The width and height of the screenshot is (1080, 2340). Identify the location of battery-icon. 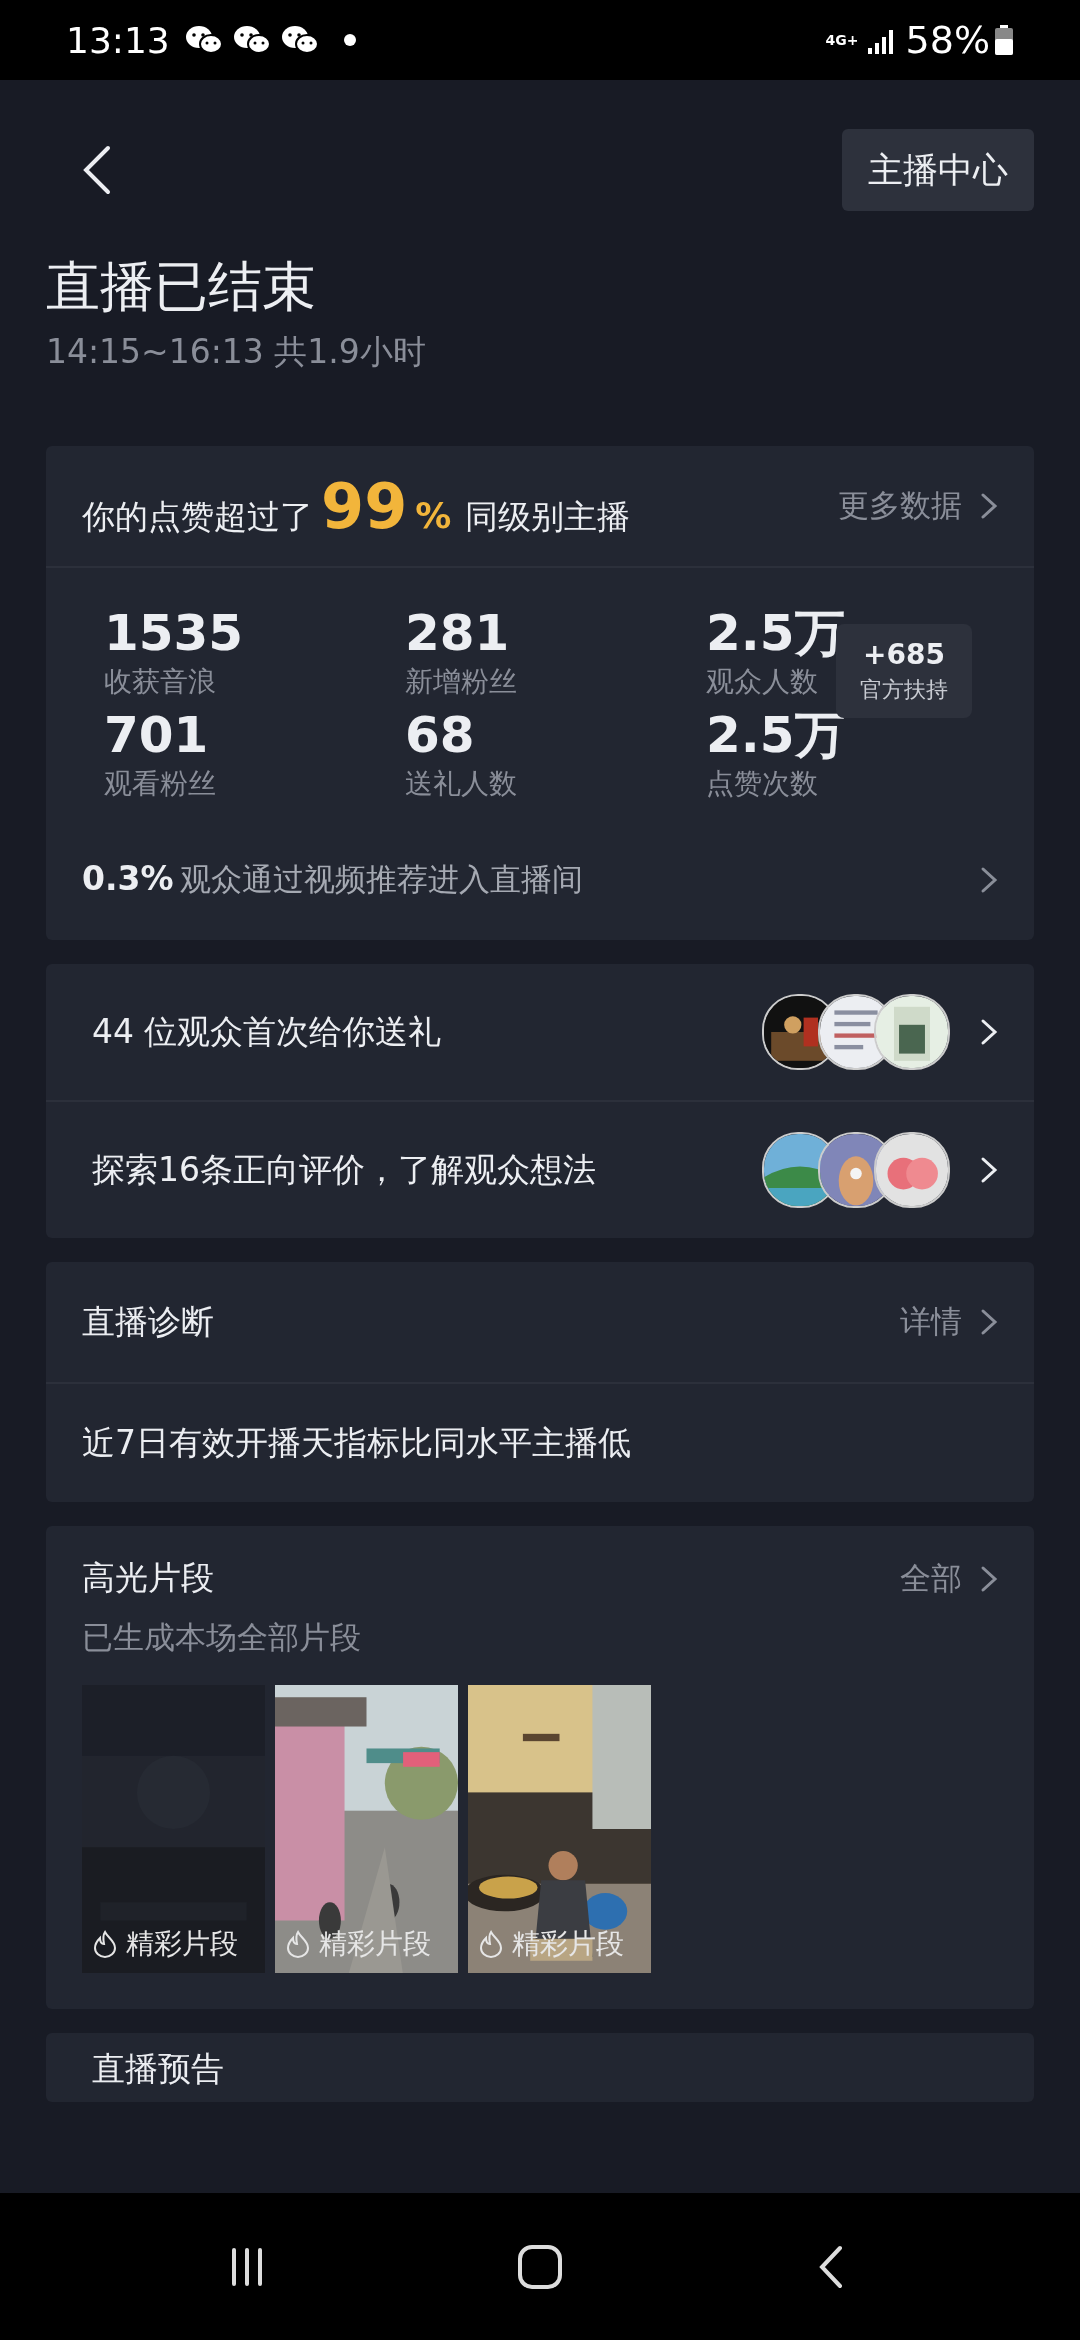
(1004, 40).